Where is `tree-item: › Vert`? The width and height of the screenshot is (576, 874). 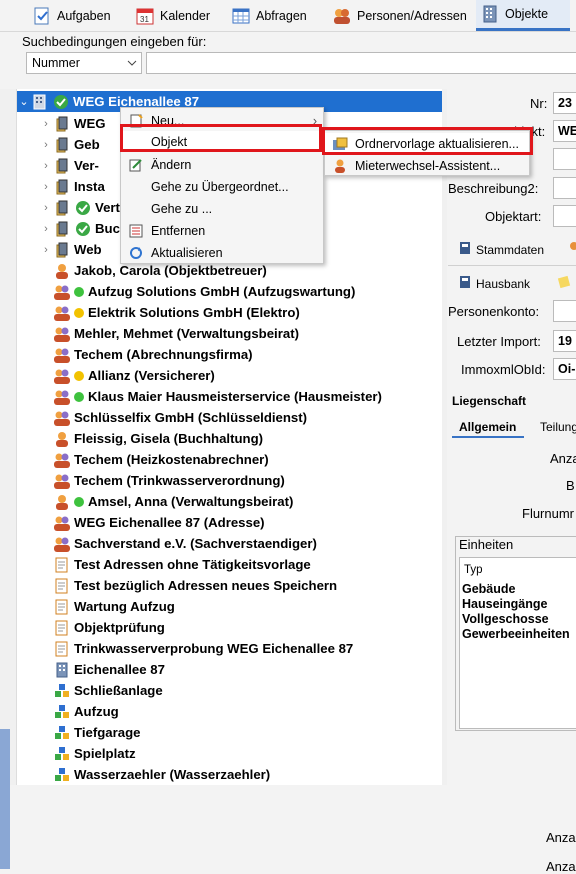 tree-item: › Vert is located at coordinates (79, 207).